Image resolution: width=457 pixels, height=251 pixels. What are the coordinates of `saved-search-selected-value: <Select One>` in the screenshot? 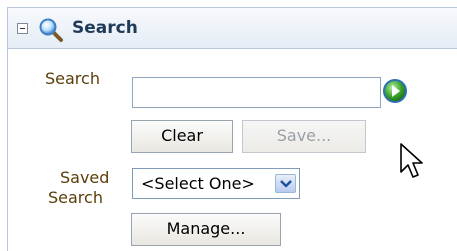 It's located at (198, 183).